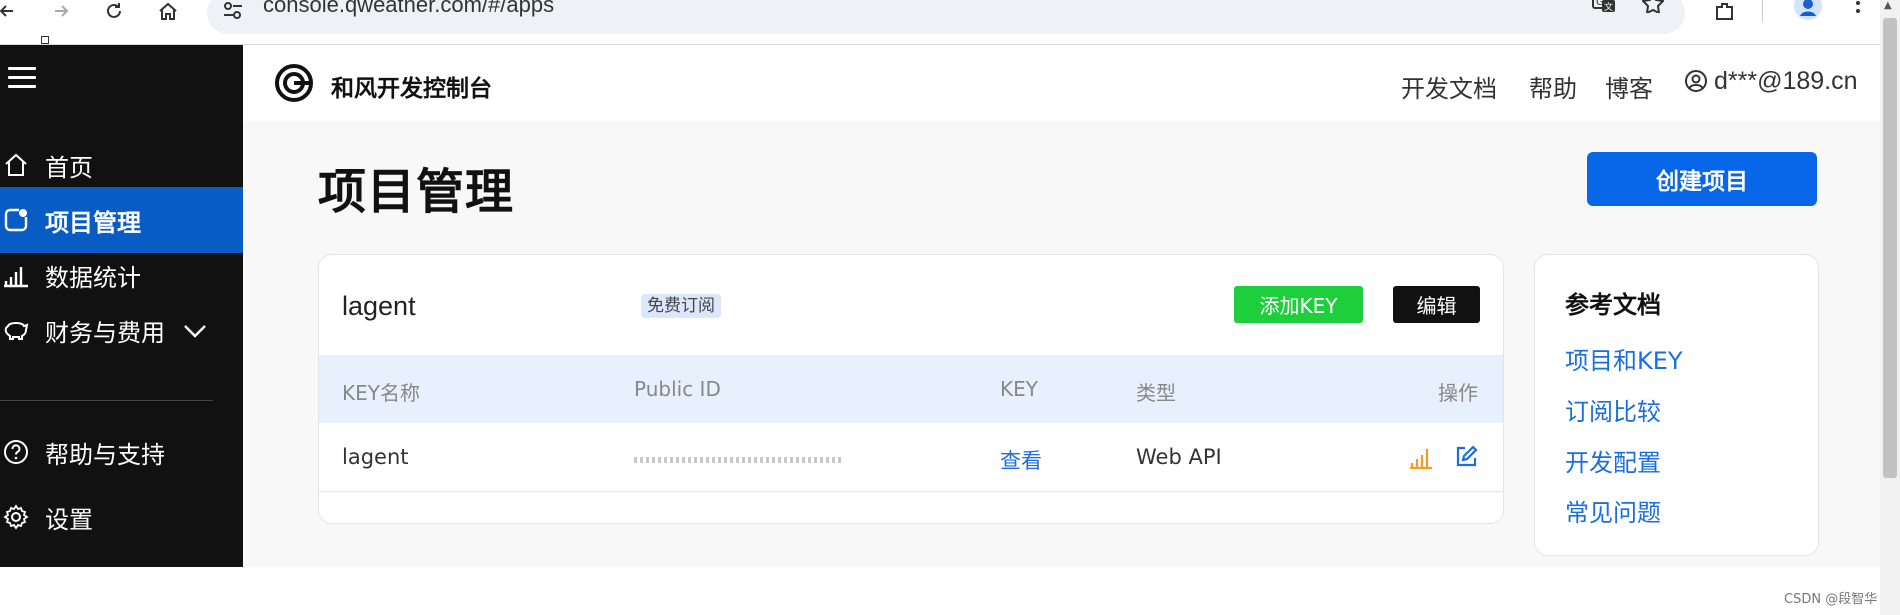 The image size is (1900, 615). I want to click on tab-marker, so click(45, 40).